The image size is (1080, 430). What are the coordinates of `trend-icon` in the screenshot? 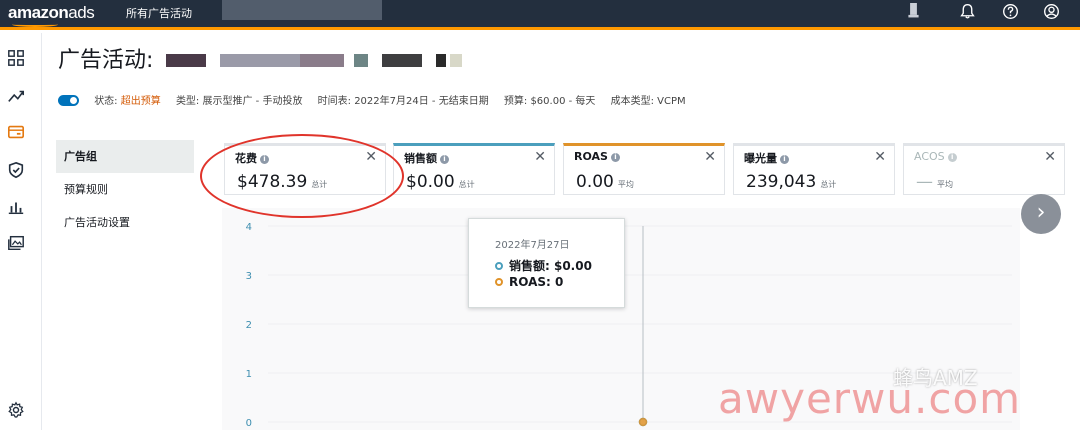 It's located at (16, 96).